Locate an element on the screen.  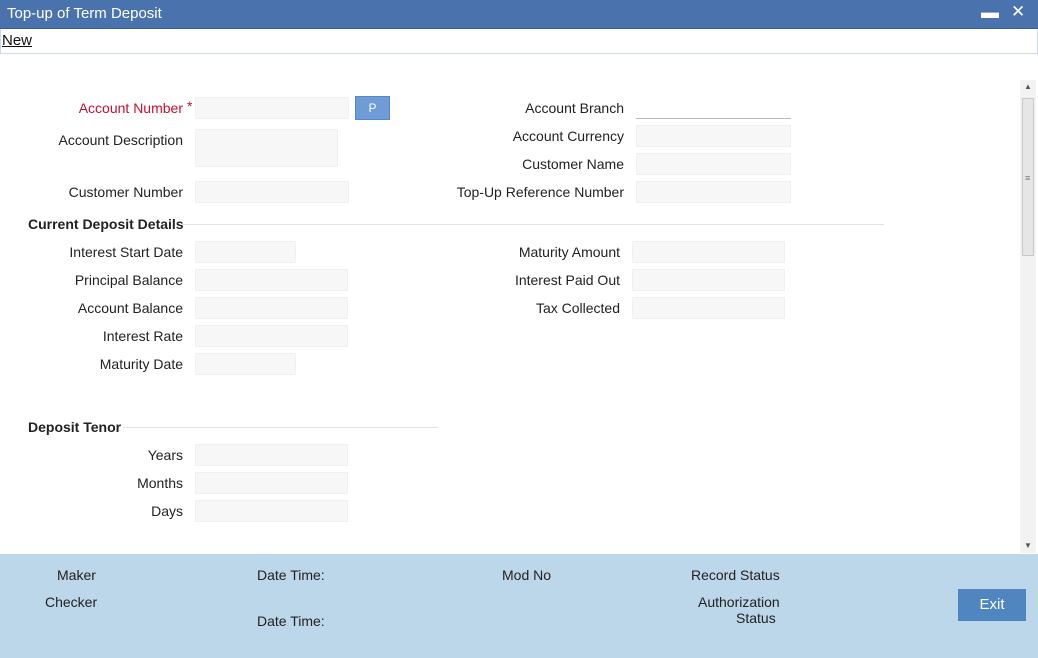
account-branch-field is located at coordinates (713, 108).